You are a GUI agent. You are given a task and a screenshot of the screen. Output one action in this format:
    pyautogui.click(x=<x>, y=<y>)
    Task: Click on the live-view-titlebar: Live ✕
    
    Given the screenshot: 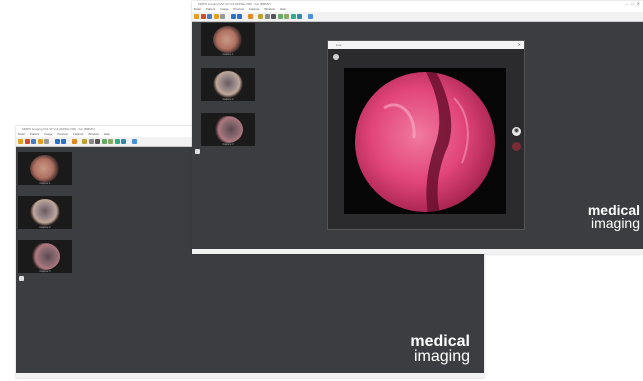 What is the action you would take?
    pyautogui.click(x=426, y=45)
    